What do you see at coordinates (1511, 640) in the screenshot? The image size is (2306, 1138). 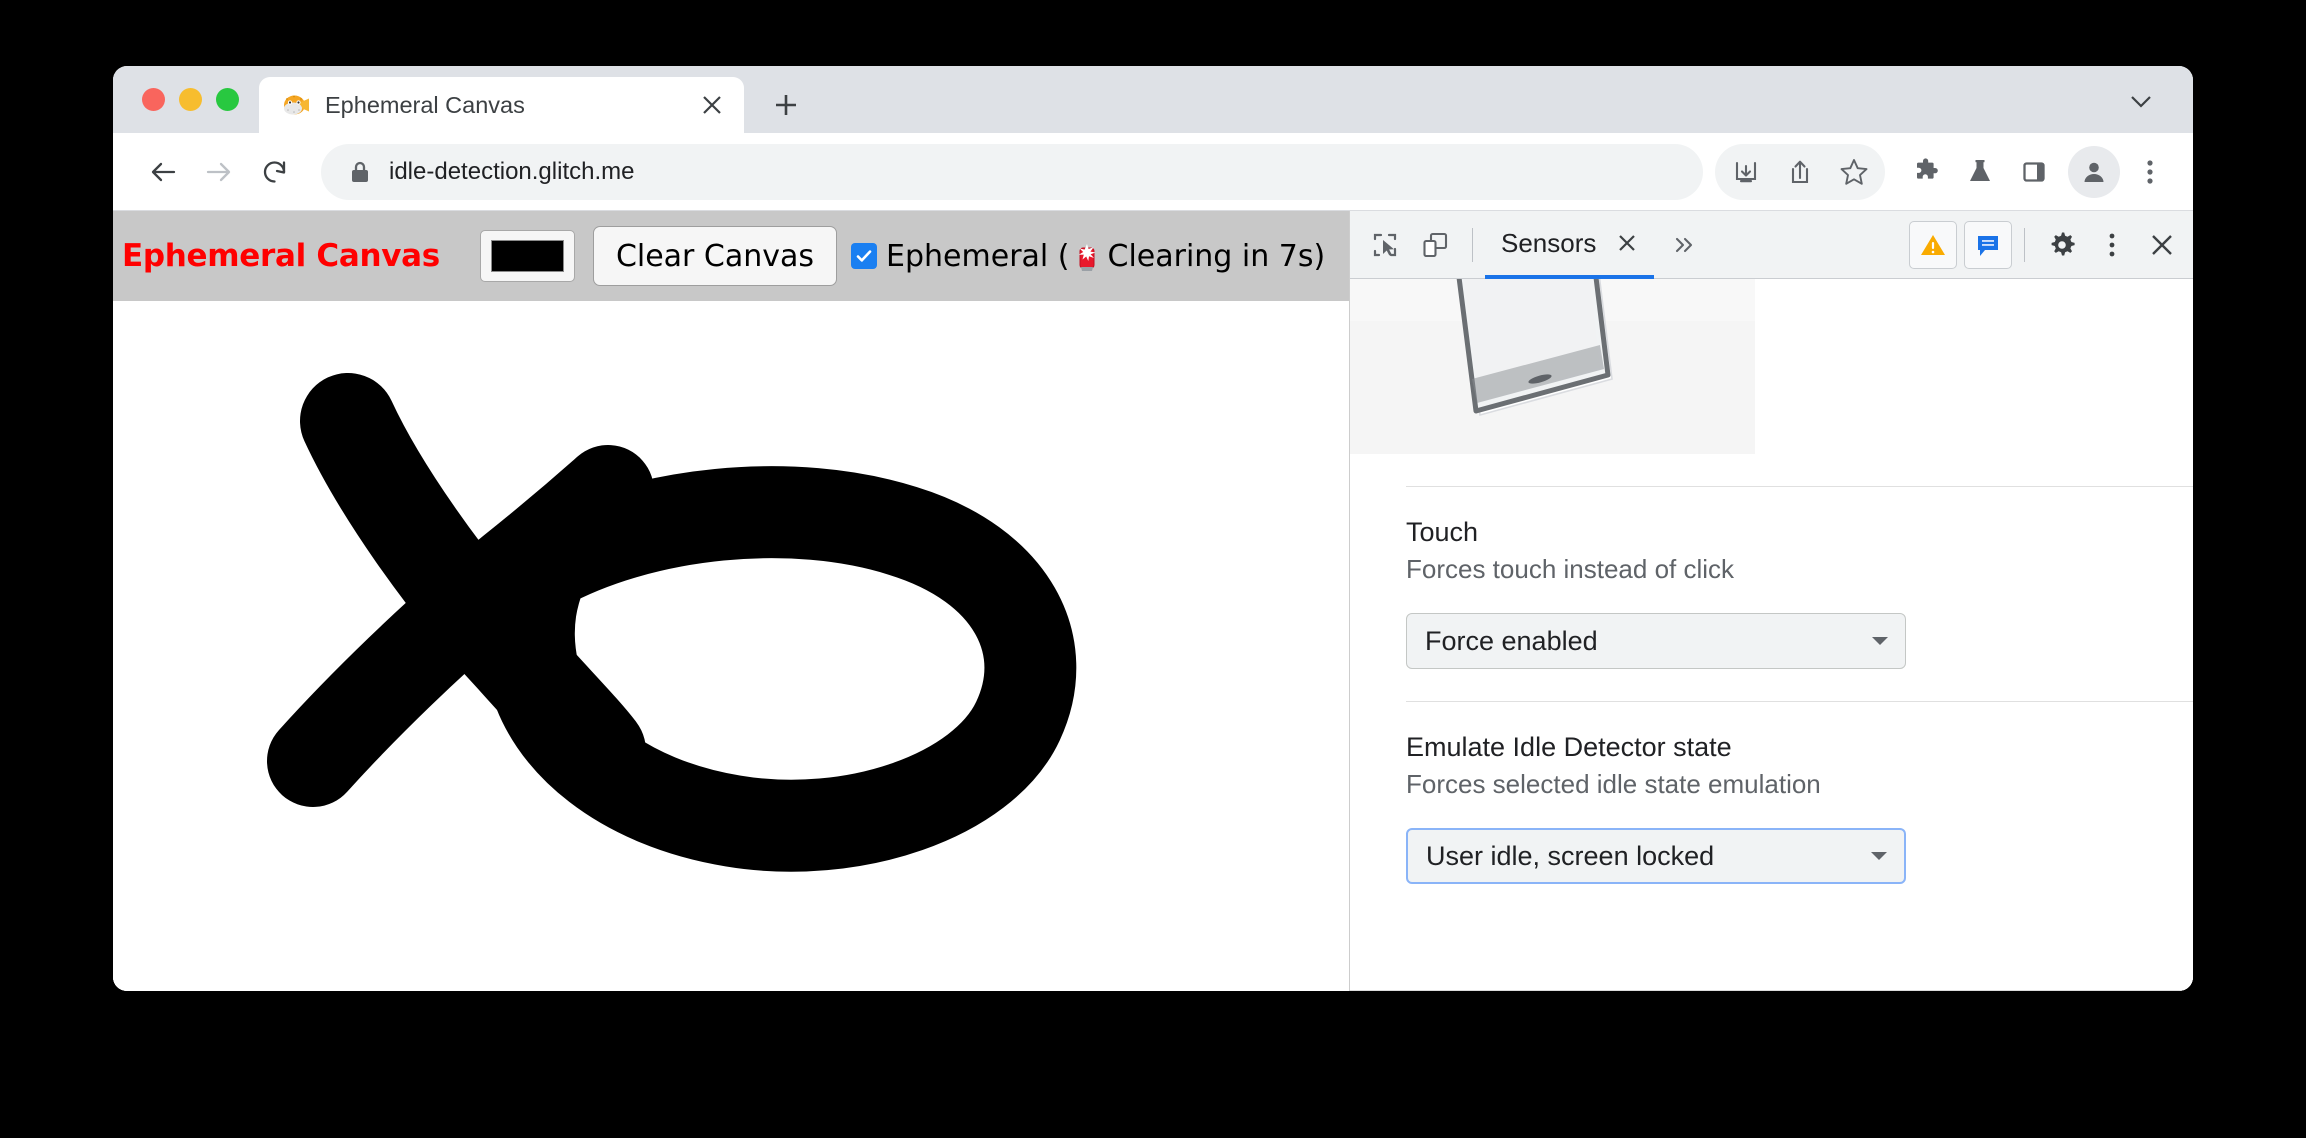 I see `touch-select-value: Force enabled` at bounding box center [1511, 640].